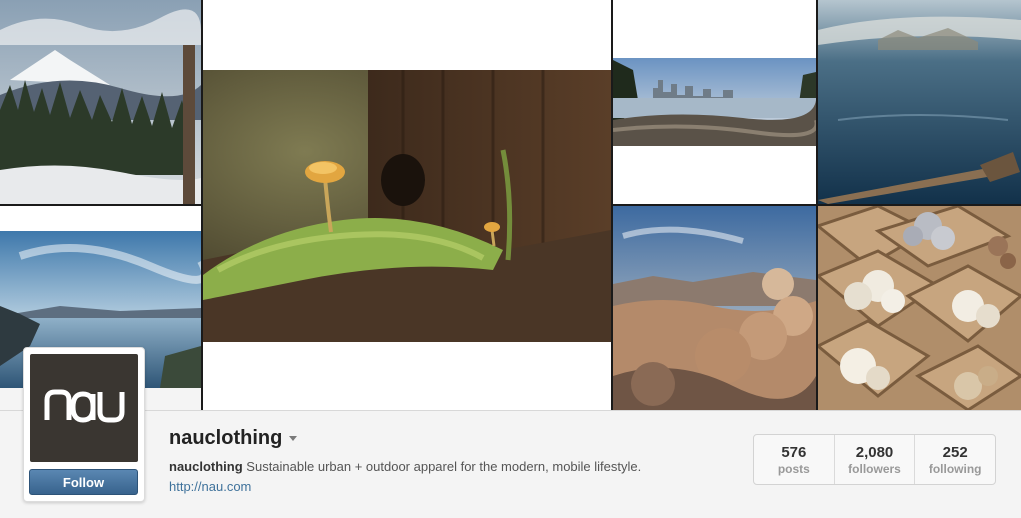  What do you see at coordinates (293, 438) in the screenshot?
I see `chevron-down-icon` at bounding box center [293, 438].